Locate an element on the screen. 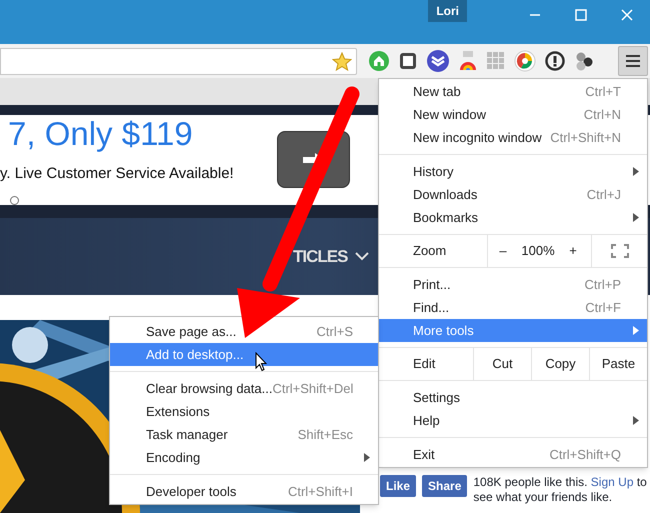 The width and height of the screenshot is (650, 513). shortcut-text: Ctrl+Shift+I is located at coordinates (320, 491).